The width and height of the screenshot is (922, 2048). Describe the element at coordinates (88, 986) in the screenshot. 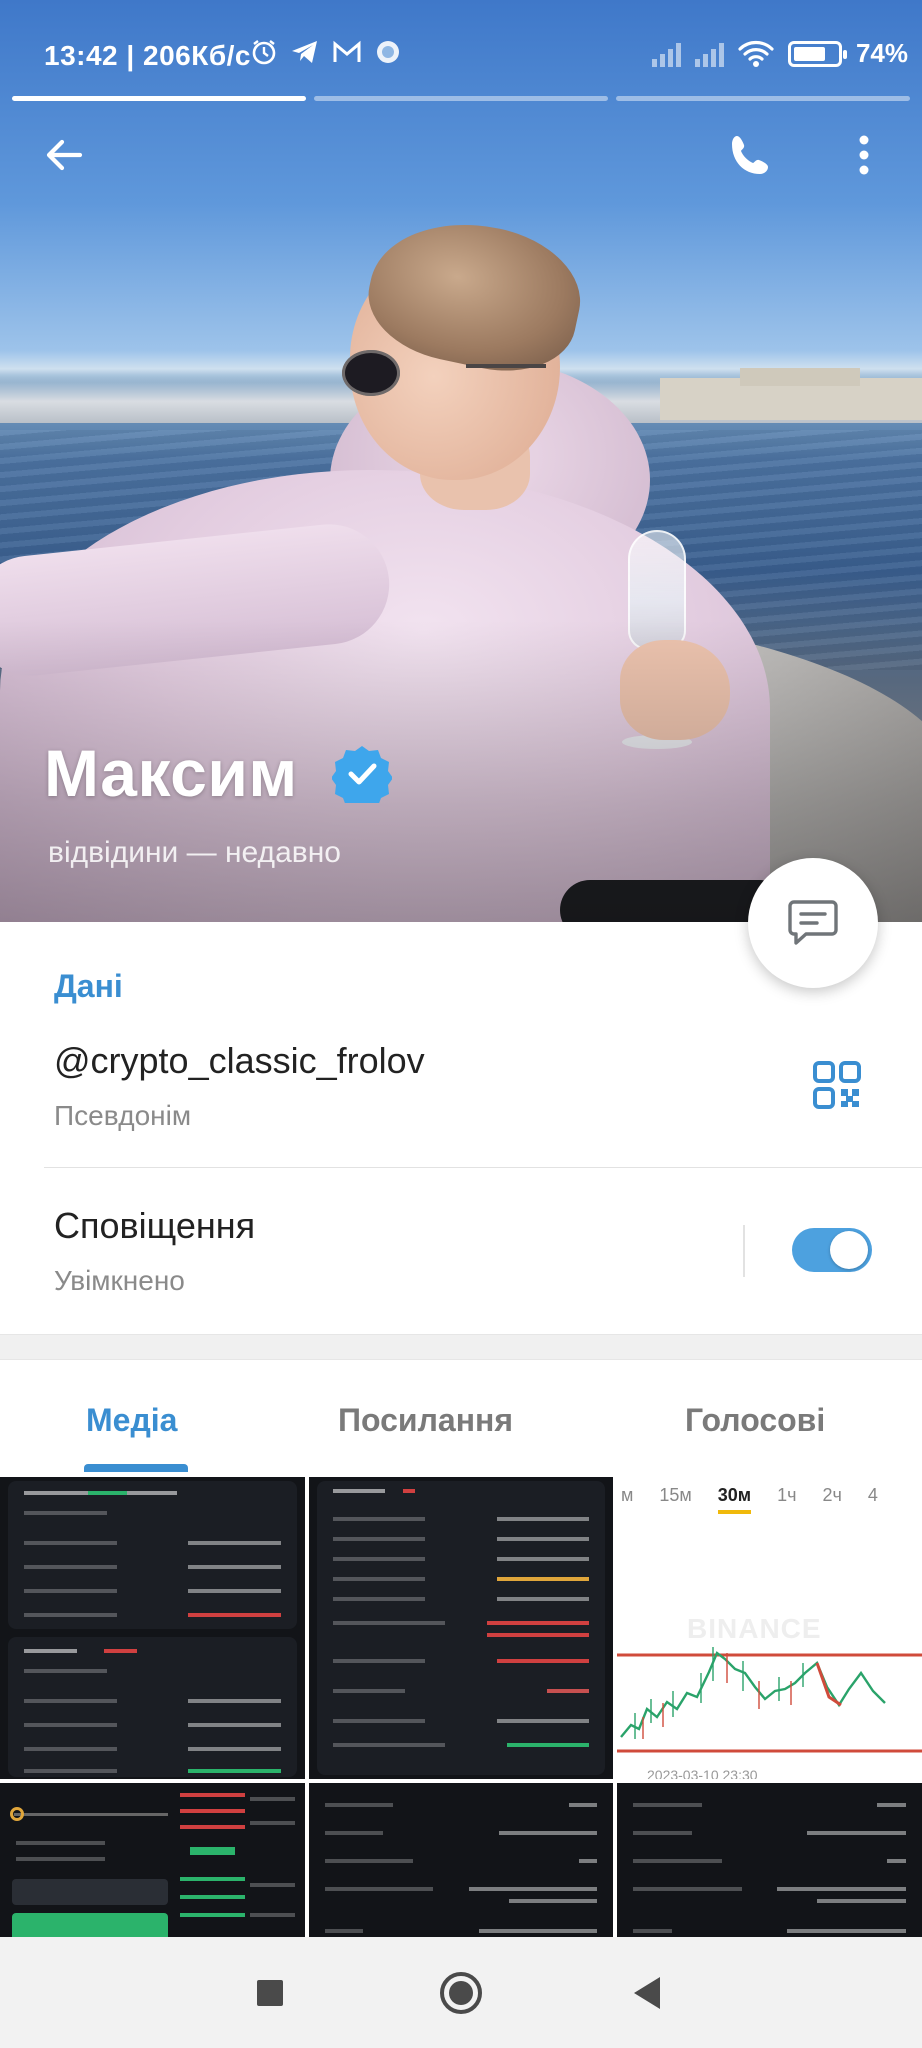

I see `info-section-title: Дані` at that location.